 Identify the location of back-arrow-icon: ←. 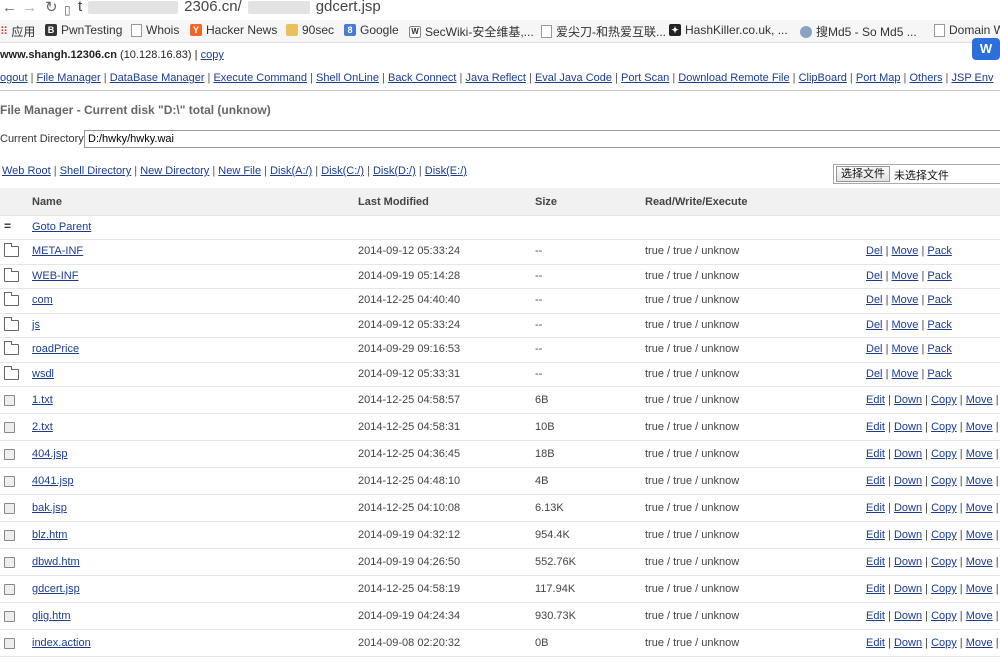
(9, 8).